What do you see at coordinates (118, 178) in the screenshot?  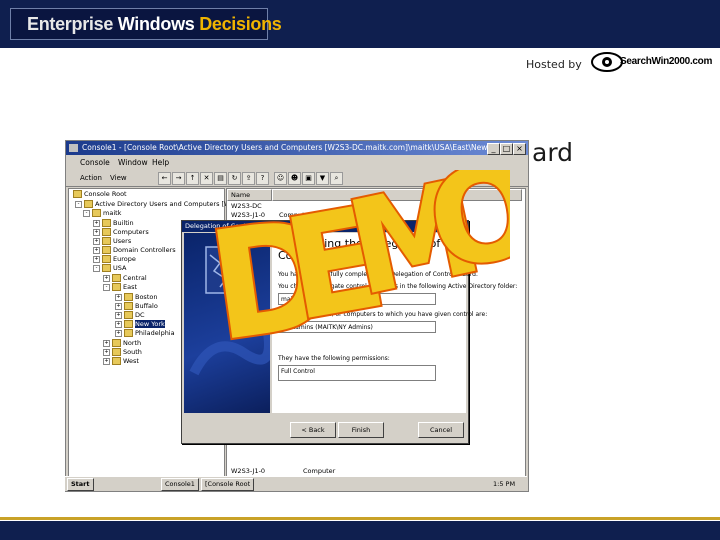 I see `menu-view: View` at bounding box center [118, 178].